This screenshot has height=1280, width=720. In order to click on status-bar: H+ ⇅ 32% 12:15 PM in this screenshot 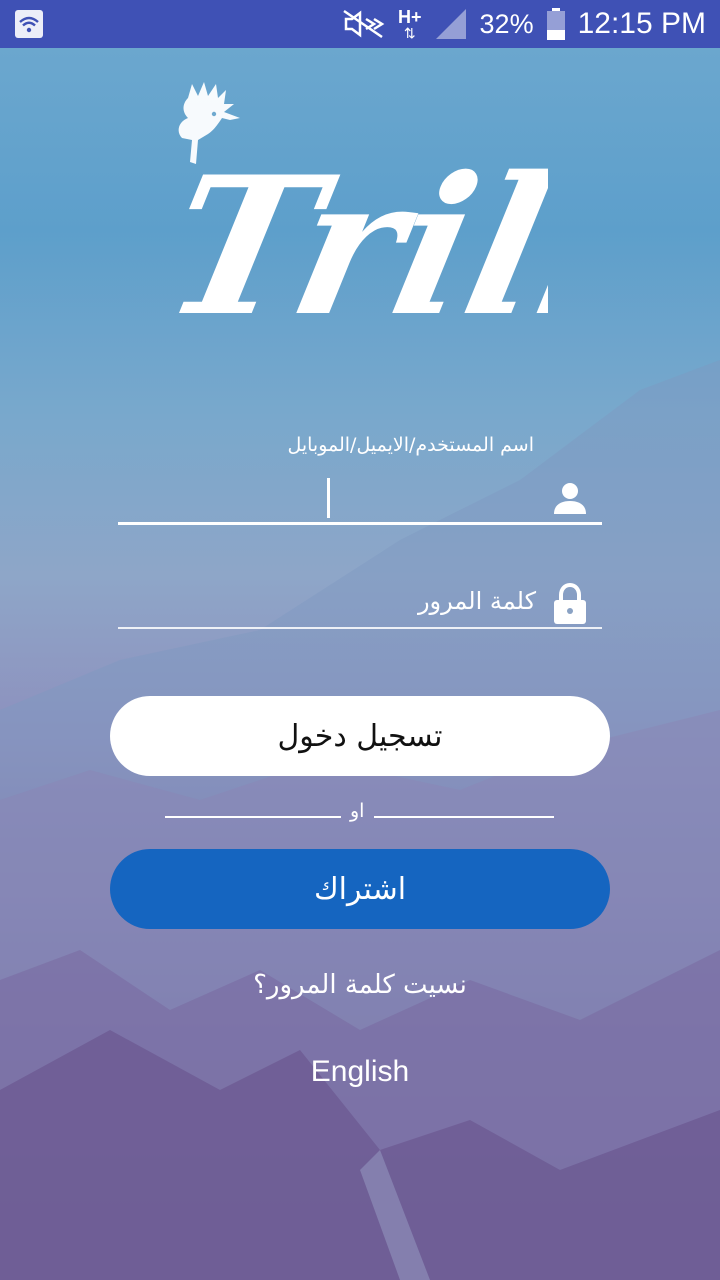, I will do `click(360, 24)`.